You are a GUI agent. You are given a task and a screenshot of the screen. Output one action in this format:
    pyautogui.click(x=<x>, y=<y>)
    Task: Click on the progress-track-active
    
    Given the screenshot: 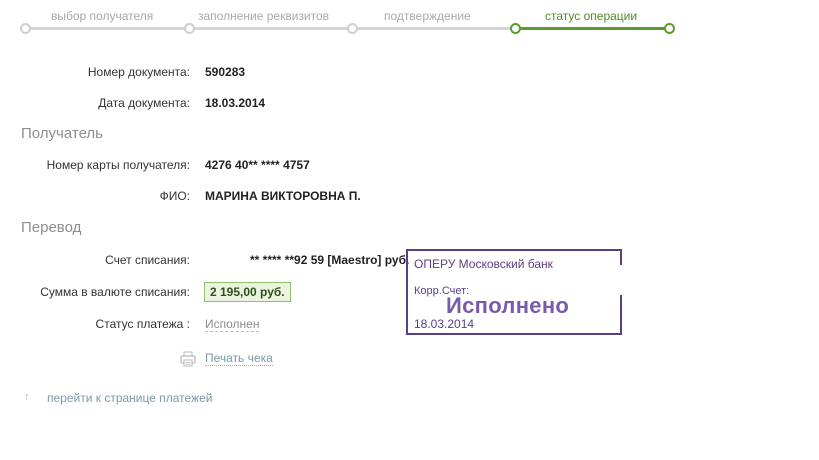 What is the action you would take?
    pyautogui.click(x=591, y=28)
    